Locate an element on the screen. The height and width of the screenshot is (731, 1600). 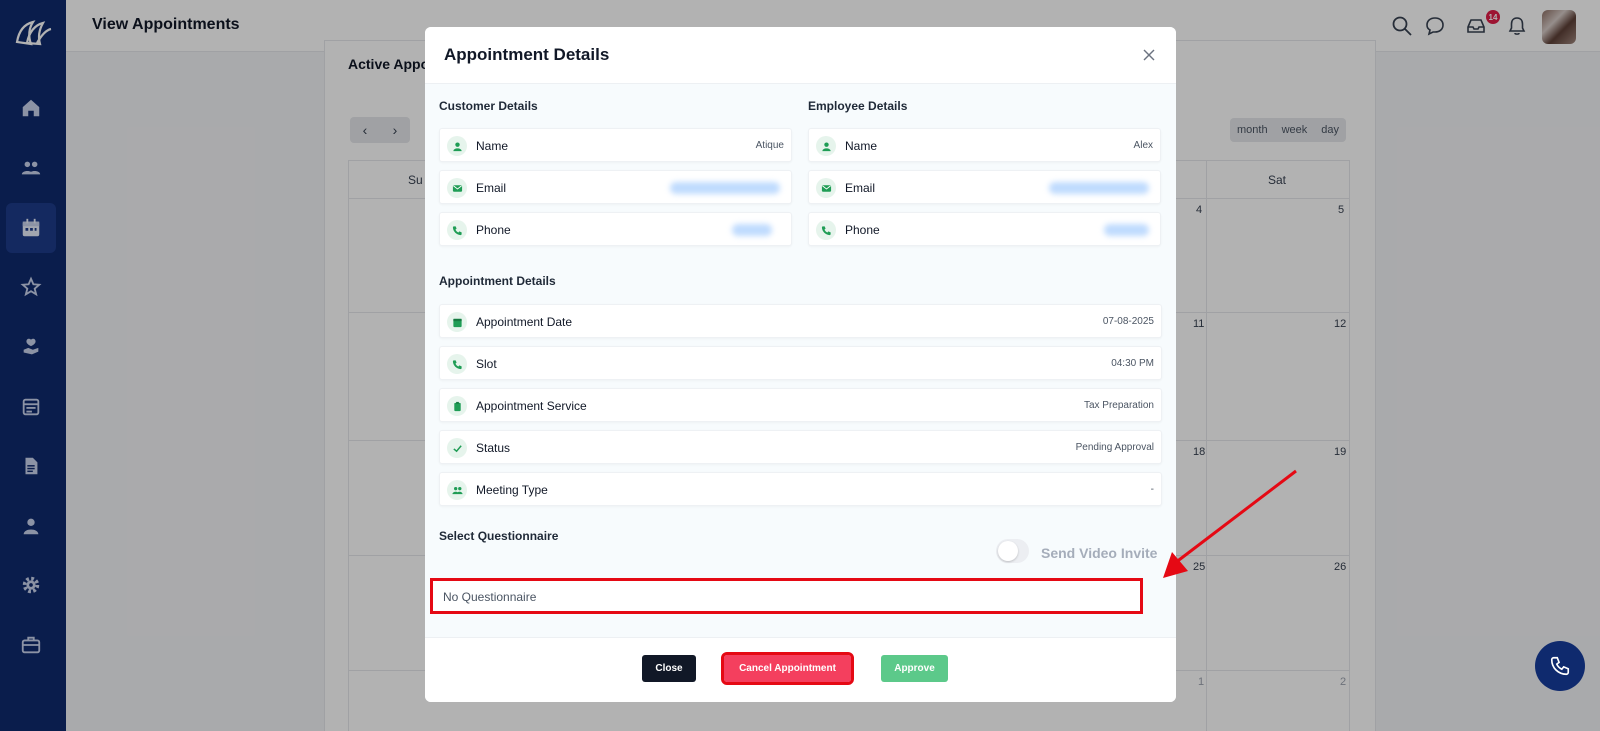
employee-email-row: Email is located at coordinates (984, 187).